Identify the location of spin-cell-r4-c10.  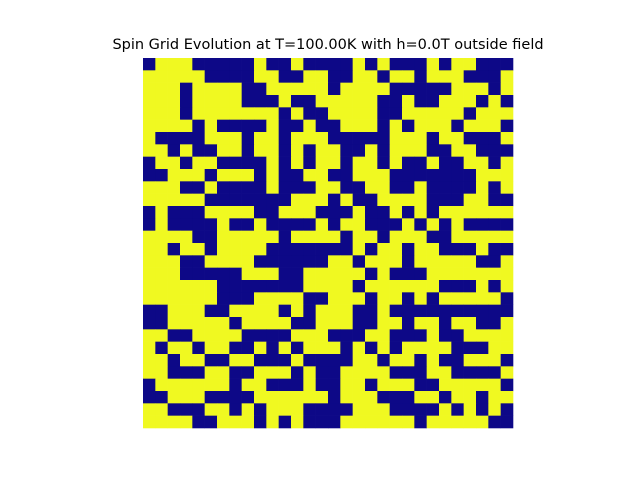
(272, 113).